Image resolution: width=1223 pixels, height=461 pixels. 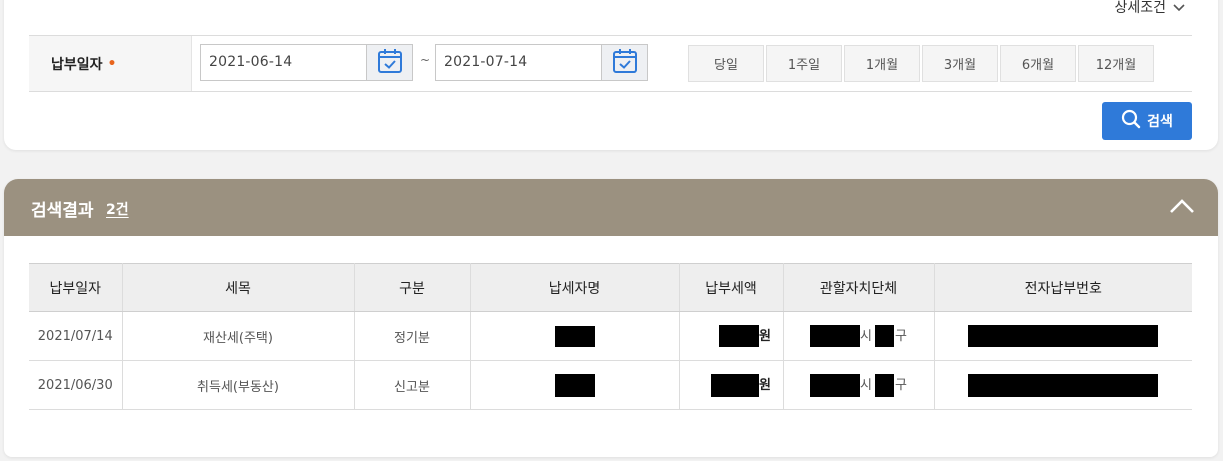 I want to click on payment-date-label-text: 납부일자, so click(x=77, y=64).